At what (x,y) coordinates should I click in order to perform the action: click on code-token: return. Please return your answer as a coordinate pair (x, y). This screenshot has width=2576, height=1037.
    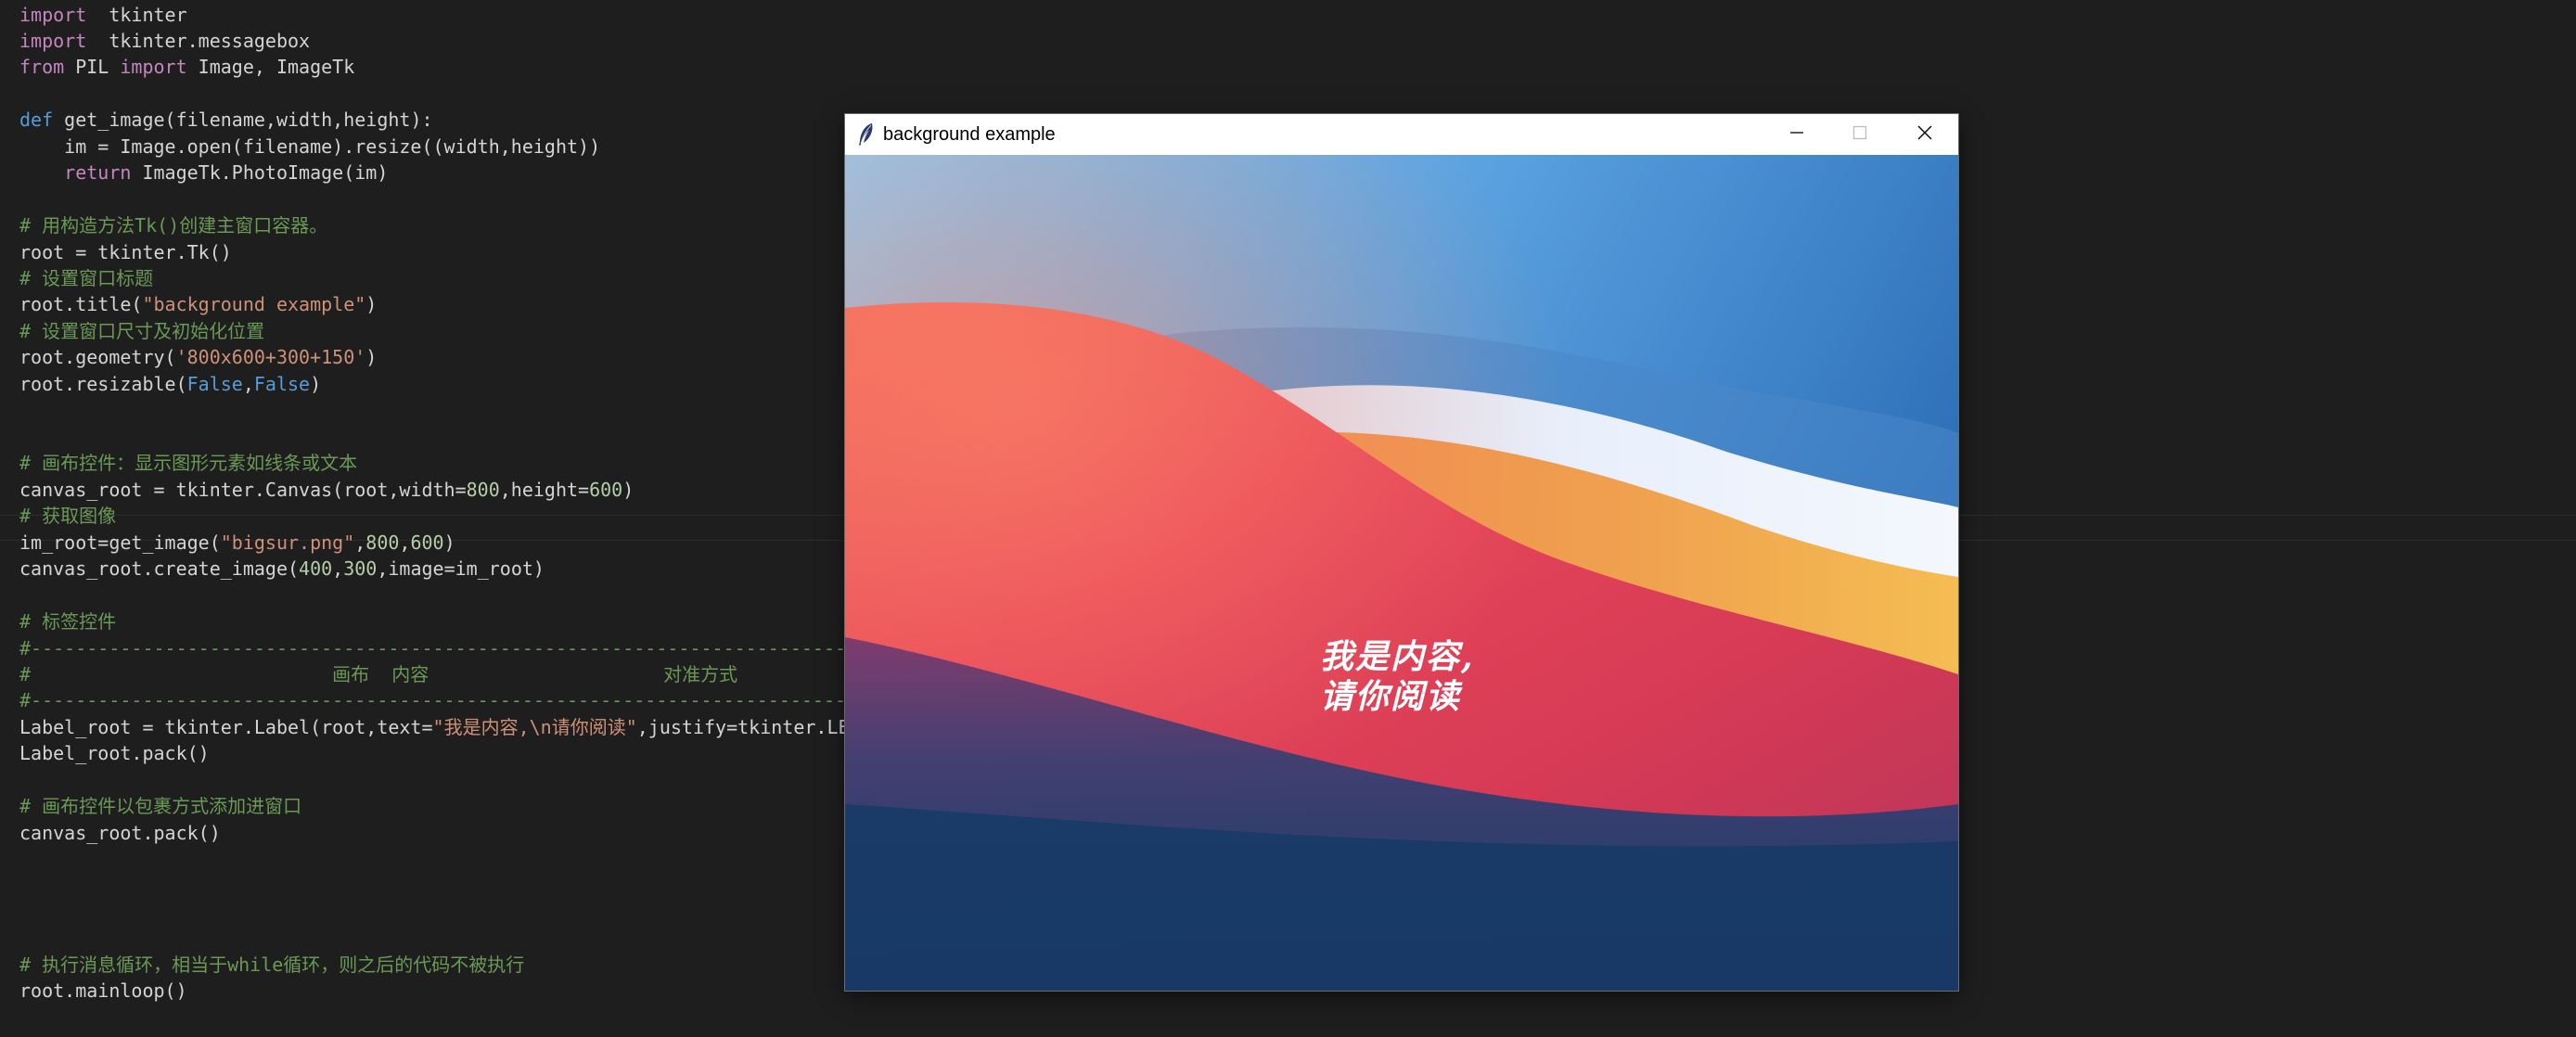
    Looking at the image, I should click on (98, 172).